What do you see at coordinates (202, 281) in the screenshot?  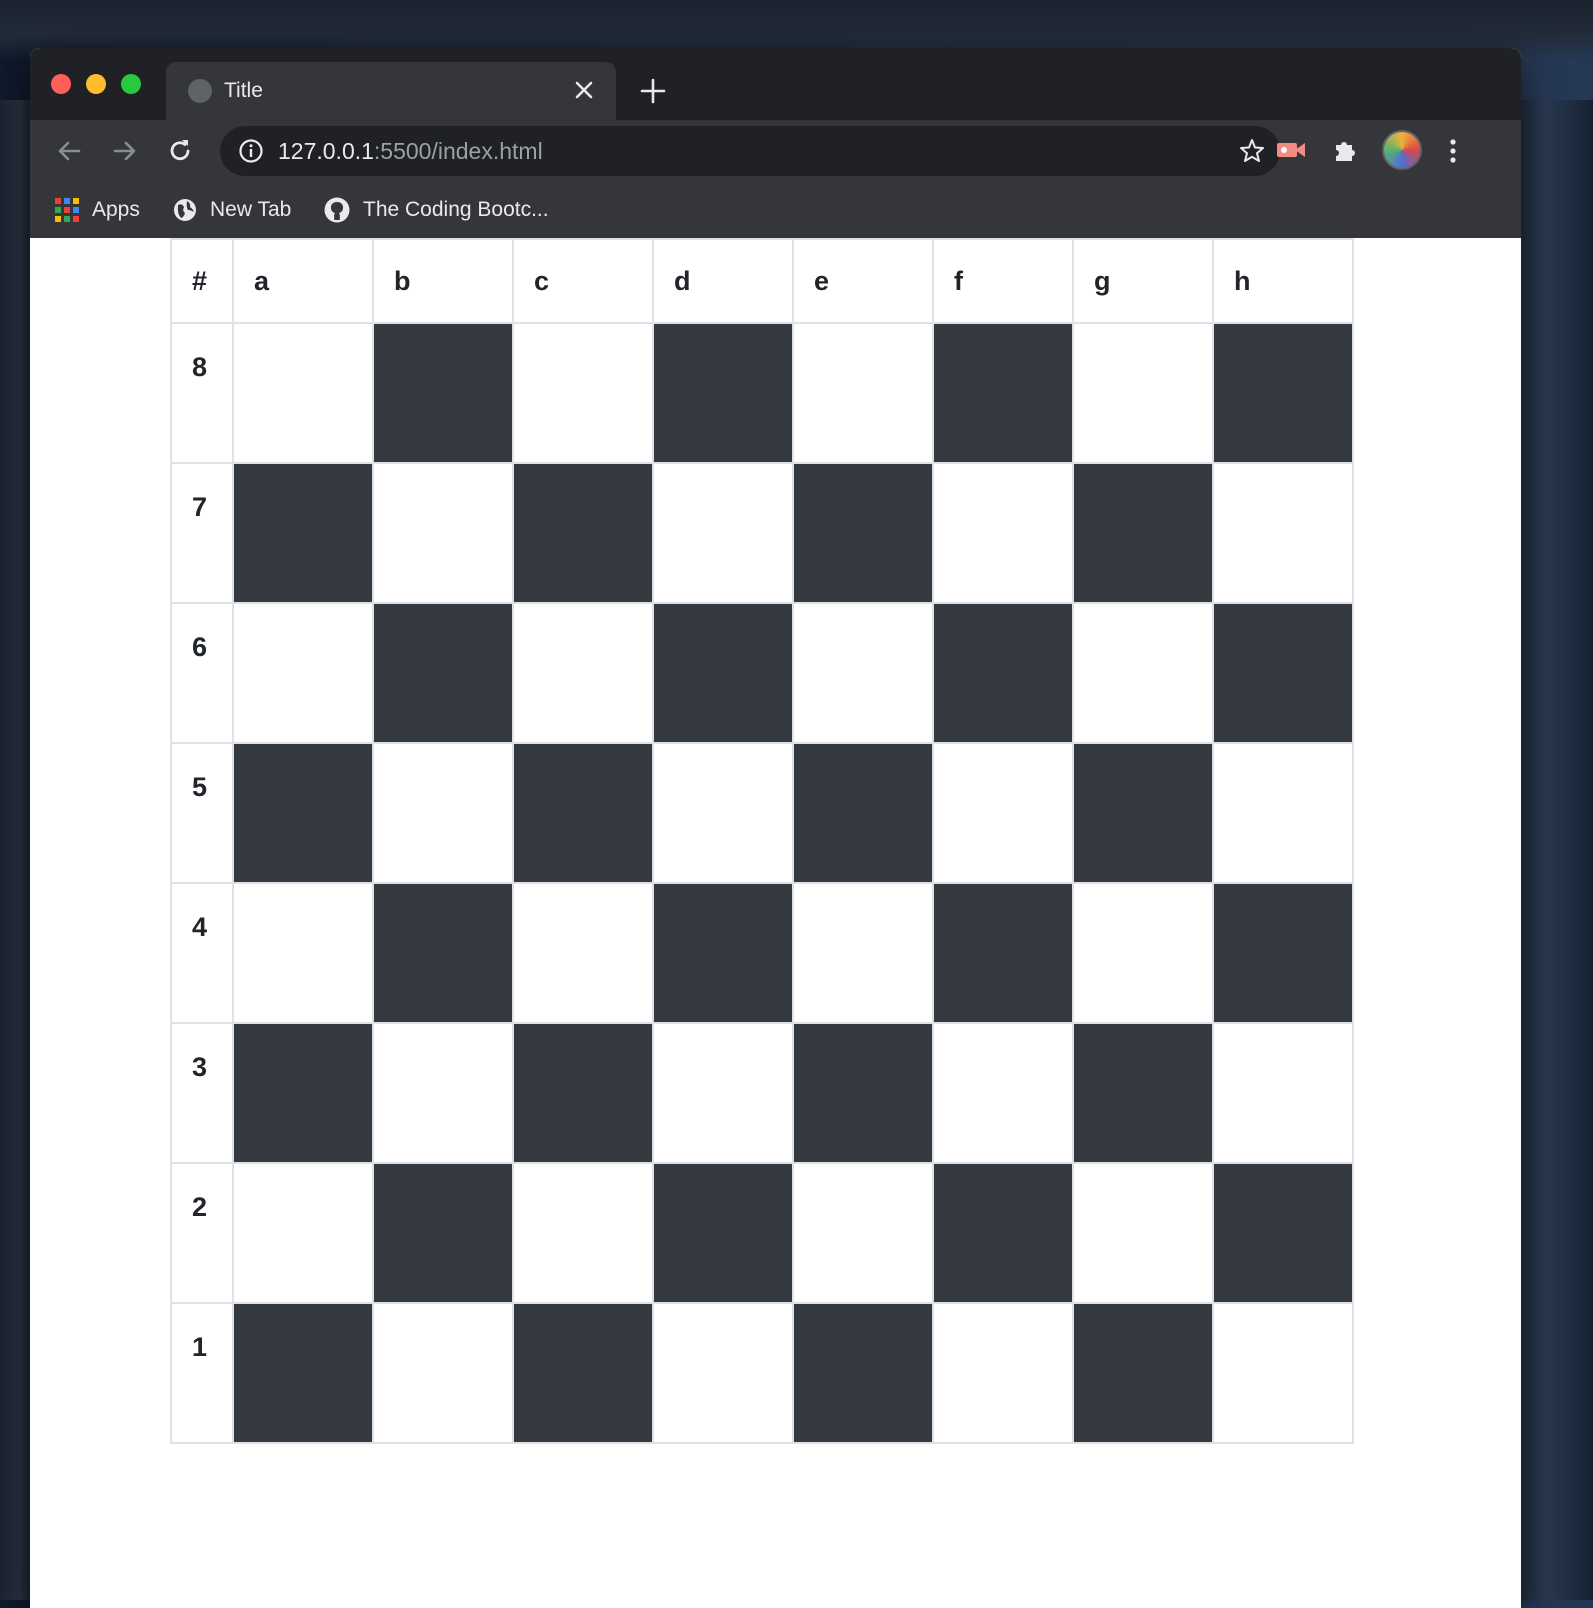 I see `corner-header: #` at bounding box center [202, 281].